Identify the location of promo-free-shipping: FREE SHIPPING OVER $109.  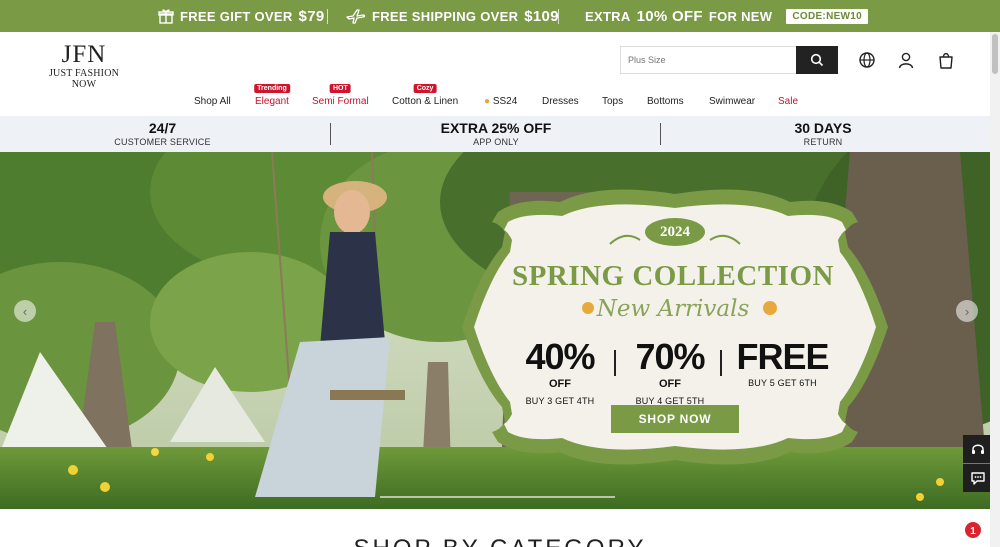
(452, 16).